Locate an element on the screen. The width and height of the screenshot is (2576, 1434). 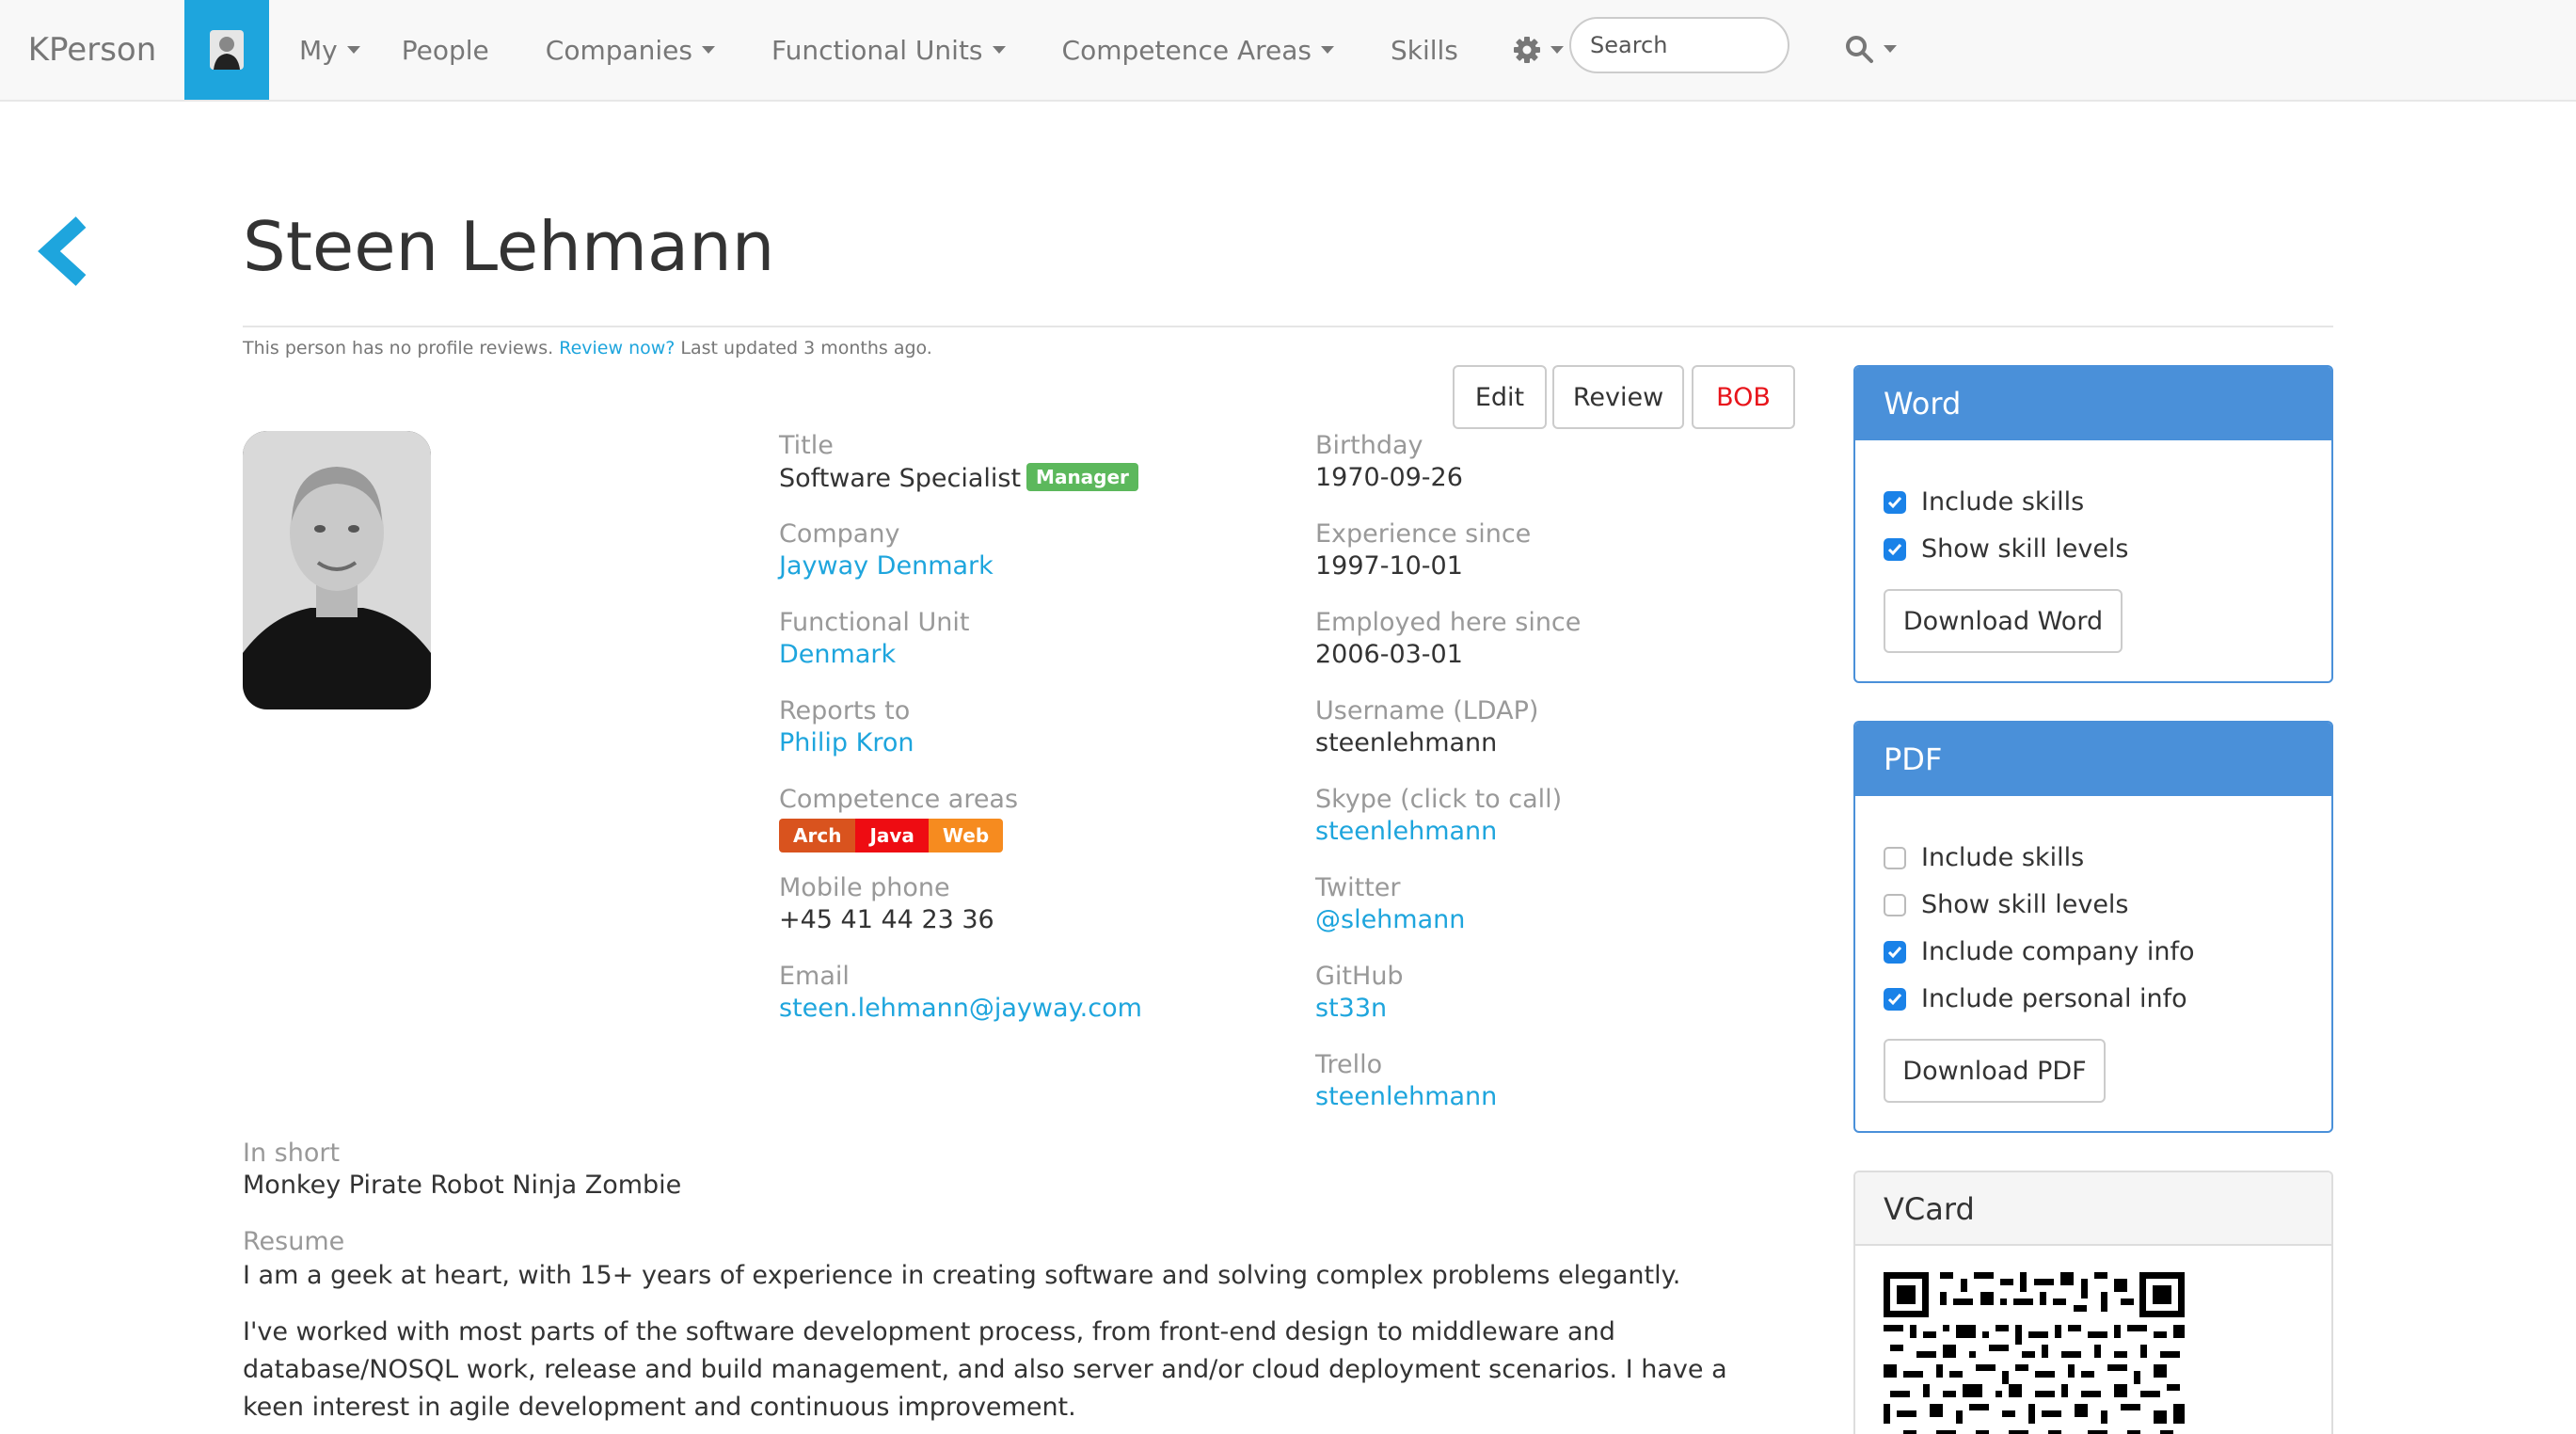
employed-label: Employed here since is located at coordinates (1449, 622).